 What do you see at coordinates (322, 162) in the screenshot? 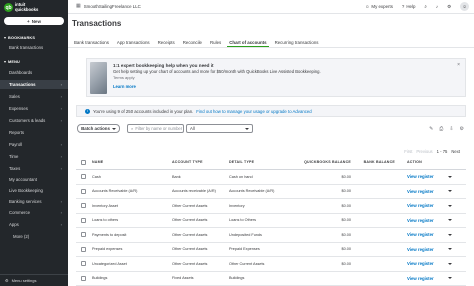
I see `col-quickbooks-balance: QUICKBOOKS BALANCE` at bounding box center [322, 162].